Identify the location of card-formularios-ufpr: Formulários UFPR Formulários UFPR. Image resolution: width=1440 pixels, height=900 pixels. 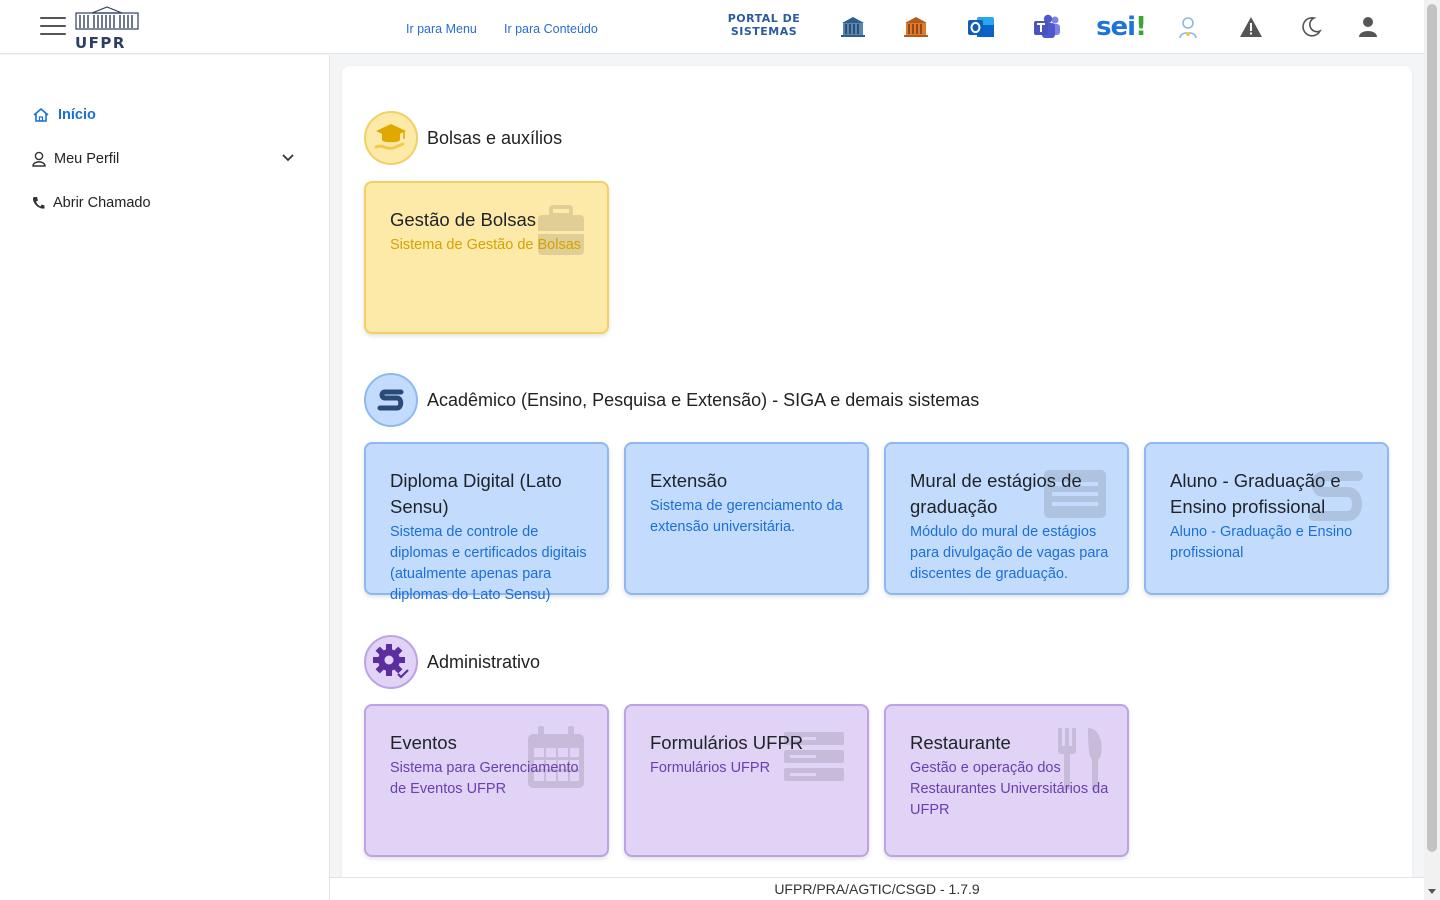
(746, 780).